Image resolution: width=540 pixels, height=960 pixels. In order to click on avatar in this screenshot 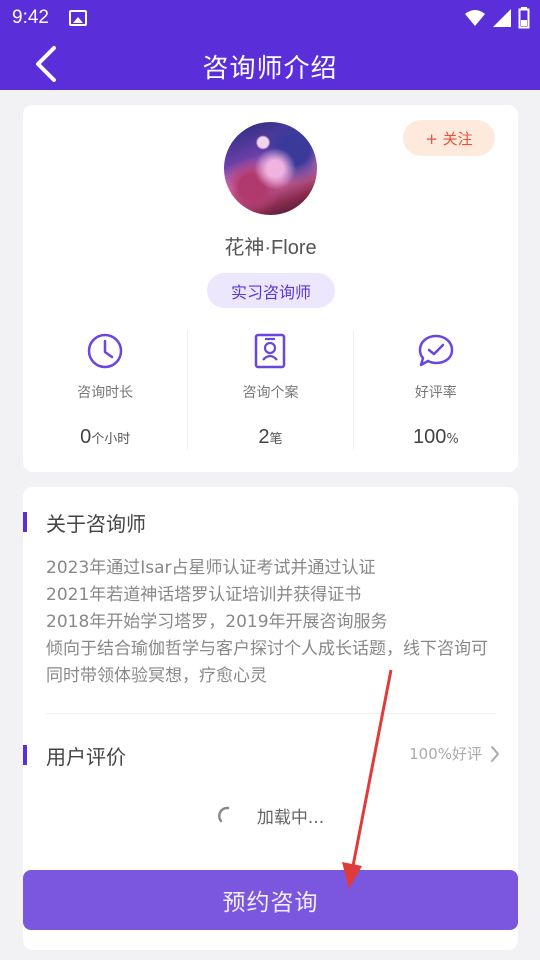, I will do `click(270, 168)`.